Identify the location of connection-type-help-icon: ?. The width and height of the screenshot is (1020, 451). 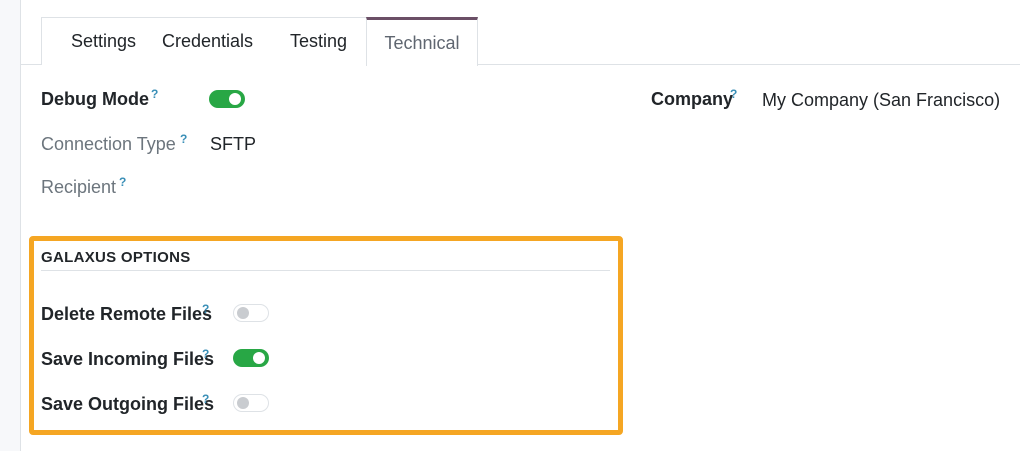
(183, 139).